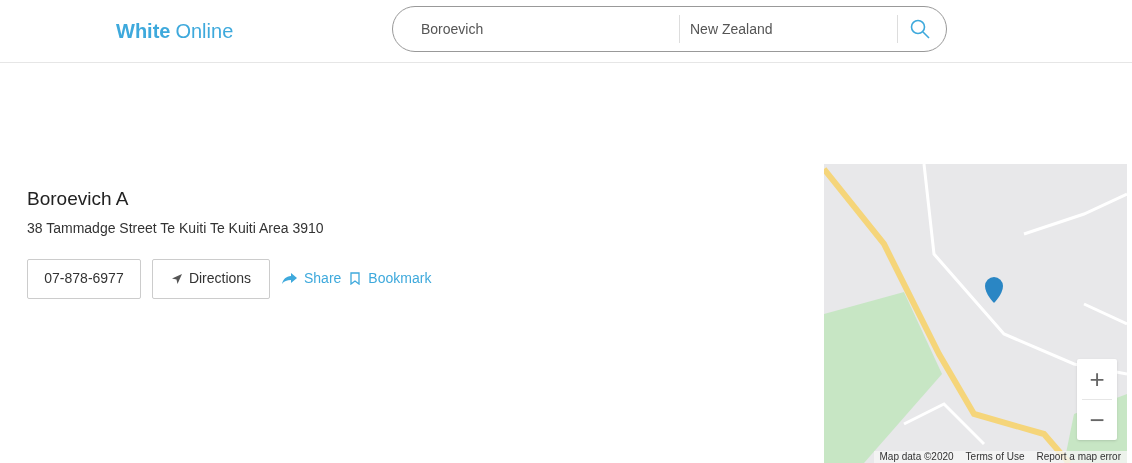  I want to click on map-attribution: Map data ©2020, so click(916, 457).